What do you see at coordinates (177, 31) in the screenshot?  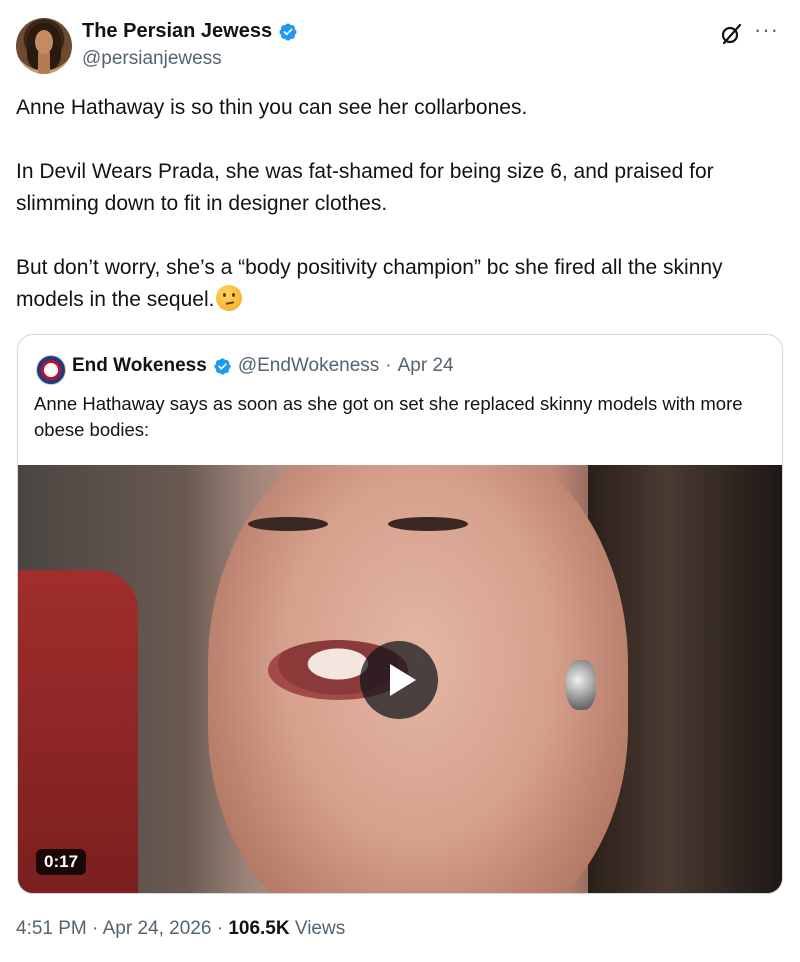 I see `author-name: The Persian Jewess` at bounding box center [177, 31].